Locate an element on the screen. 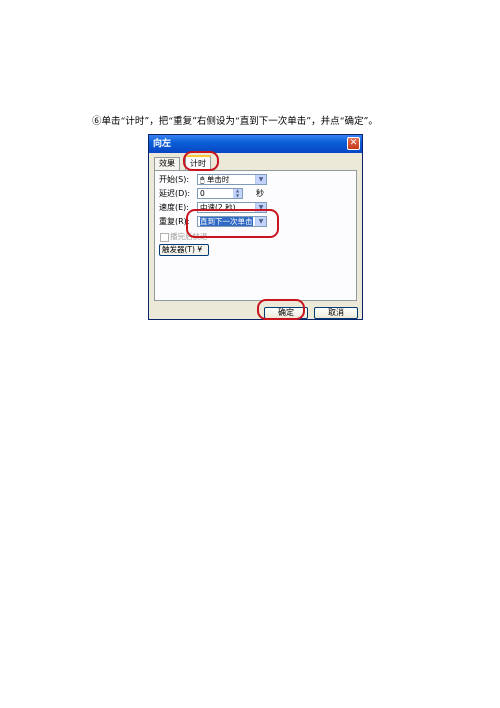  speed-value: 中速(2 秒) is located at coordinates (218, 207).